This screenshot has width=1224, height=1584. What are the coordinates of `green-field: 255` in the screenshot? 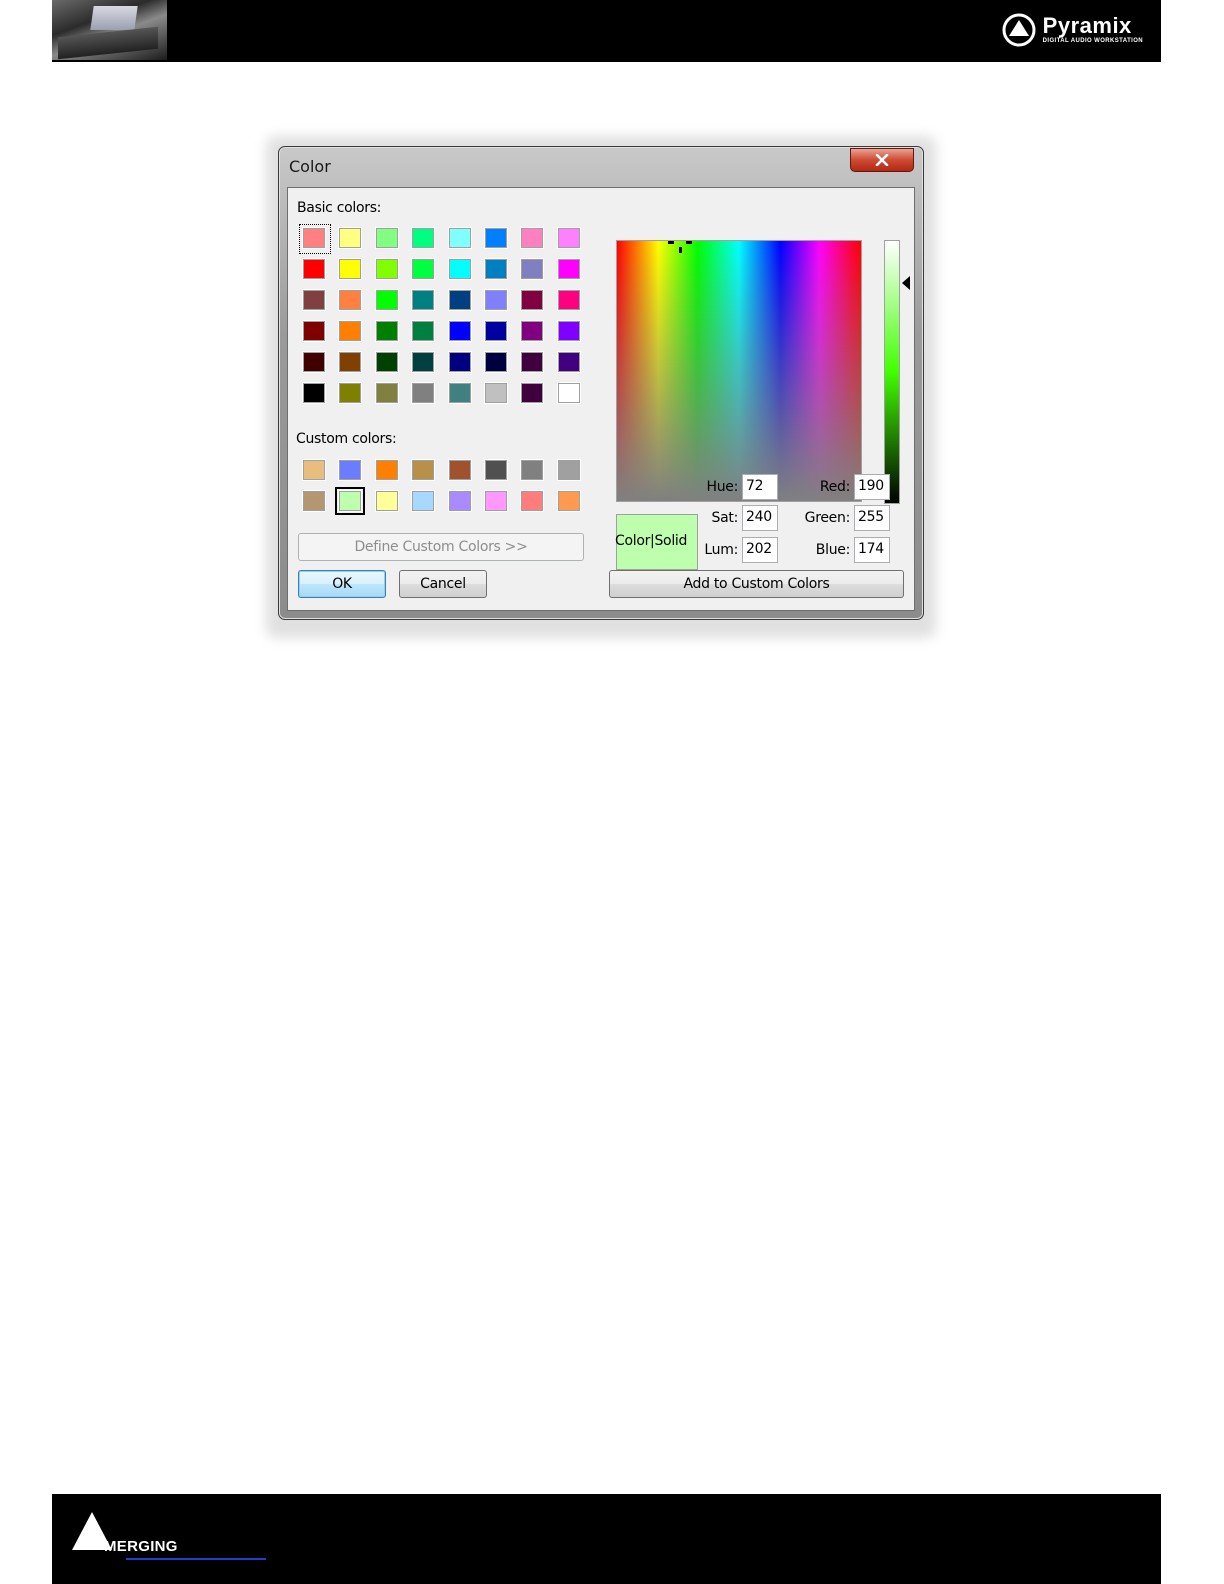 It's located at (872, 518).